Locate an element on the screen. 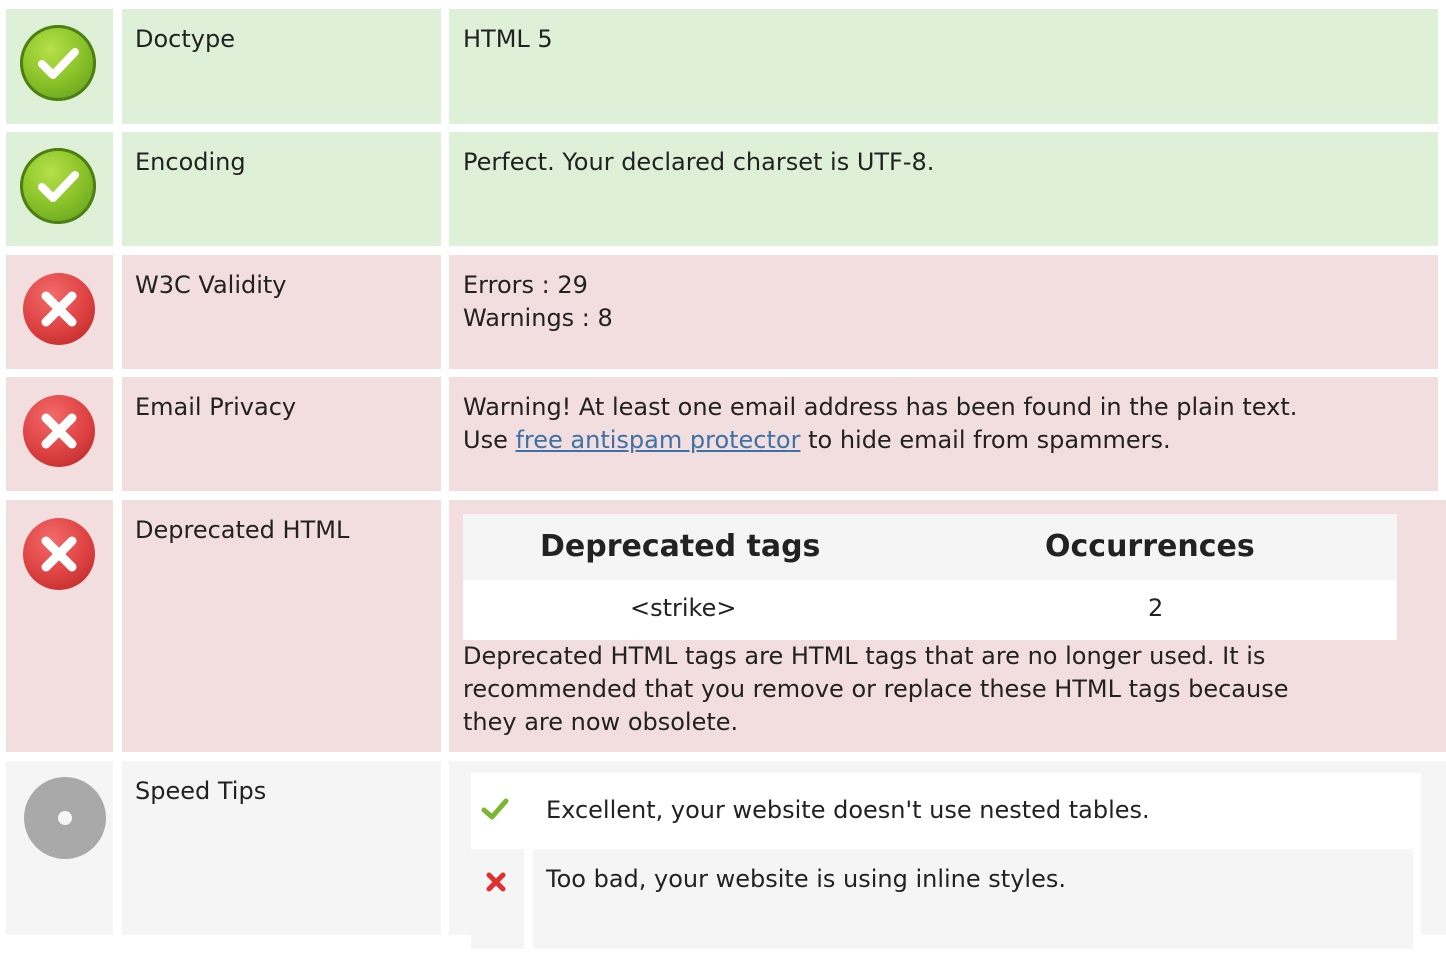  warnings-count: Warnings : 8 is located at coordinates (538, 318).